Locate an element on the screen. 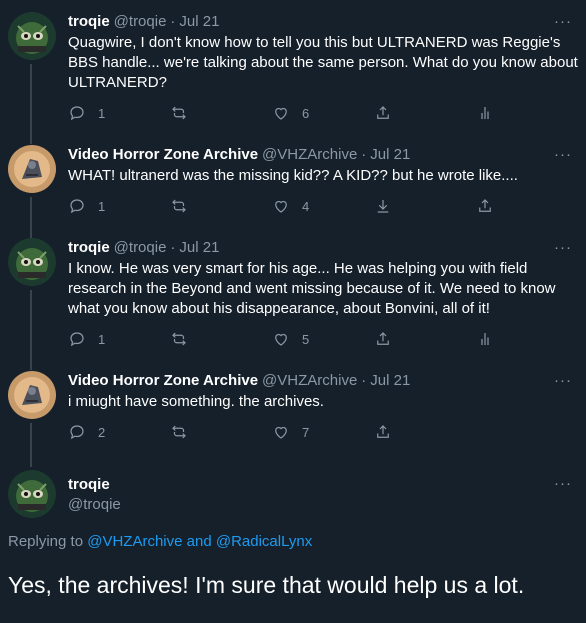  replying-to: Replying to @VHZArchive and @RadicalLynx is located at coordinates (293, 542).